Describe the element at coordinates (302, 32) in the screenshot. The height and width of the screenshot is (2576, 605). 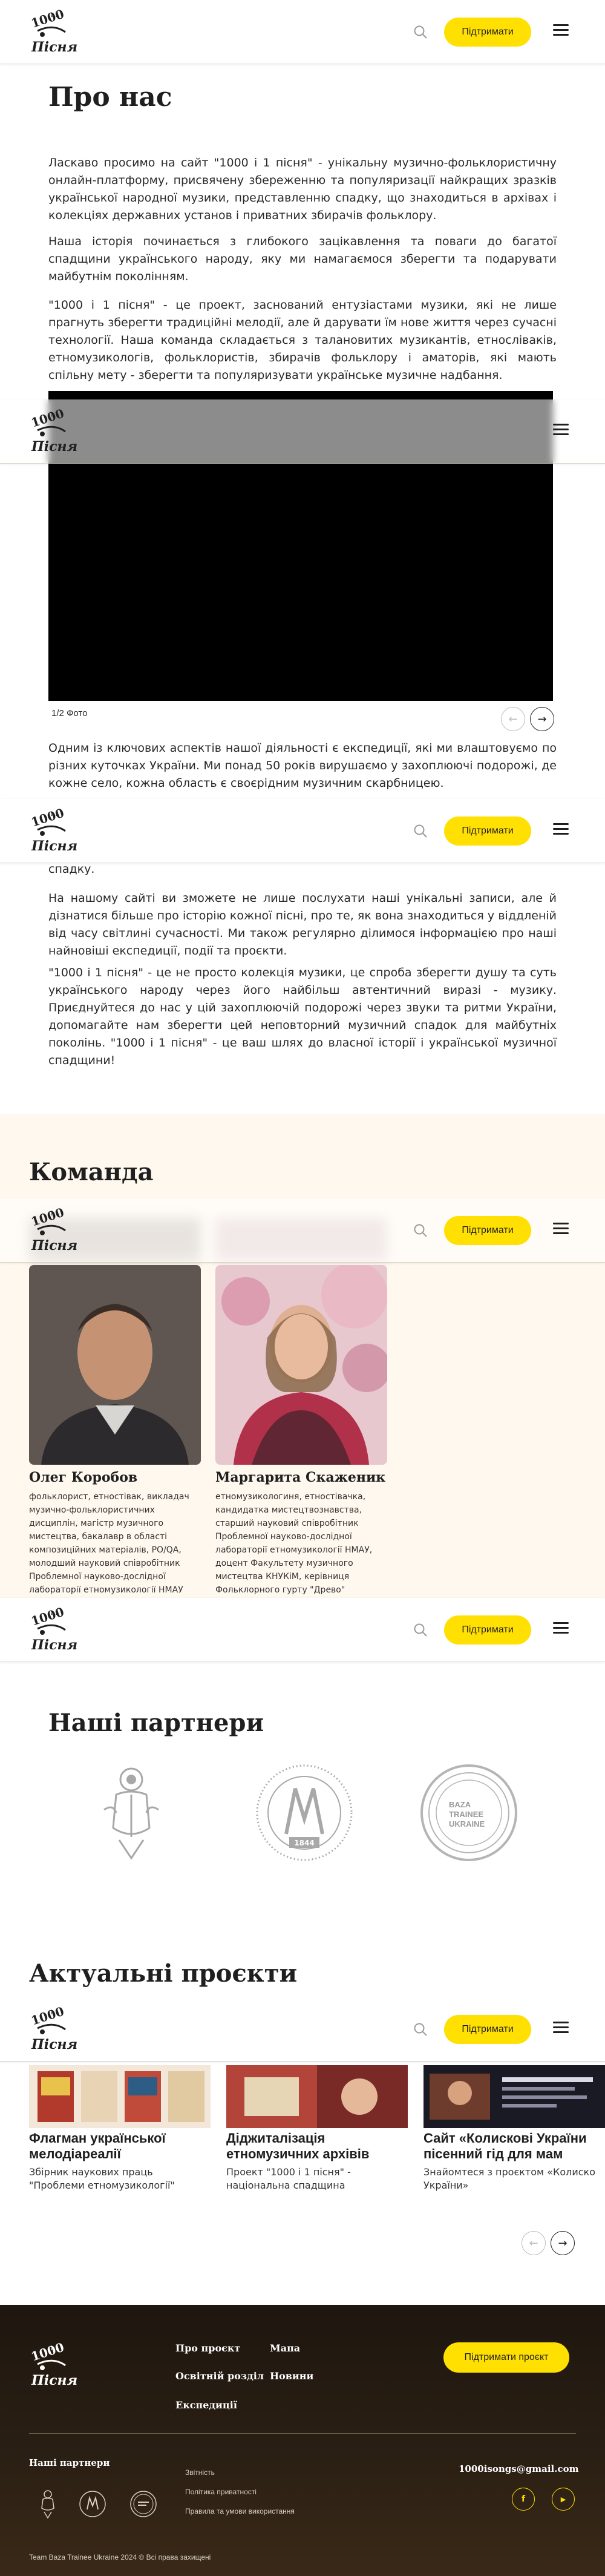
I see `site-header: 1000 і 1 Пісня Підтримати` at that location.